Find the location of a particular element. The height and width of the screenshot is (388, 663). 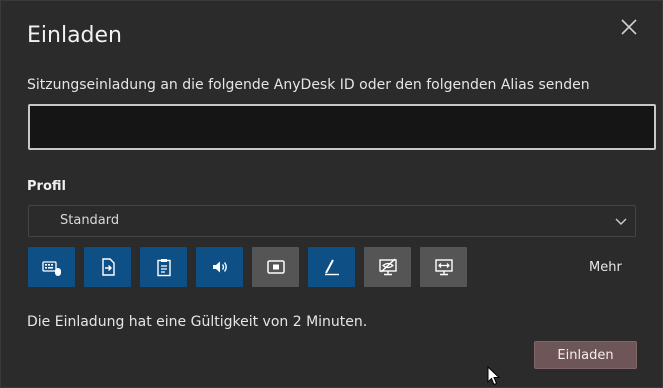

profile-selected-value: Standard is located at coordinates (90, 220).